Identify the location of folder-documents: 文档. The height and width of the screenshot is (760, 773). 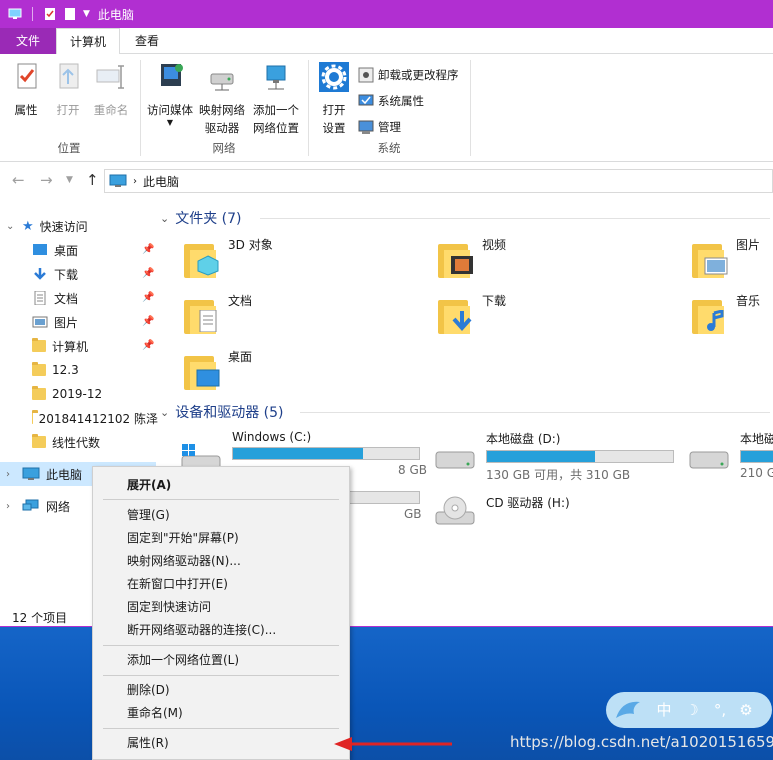
(218, 313).